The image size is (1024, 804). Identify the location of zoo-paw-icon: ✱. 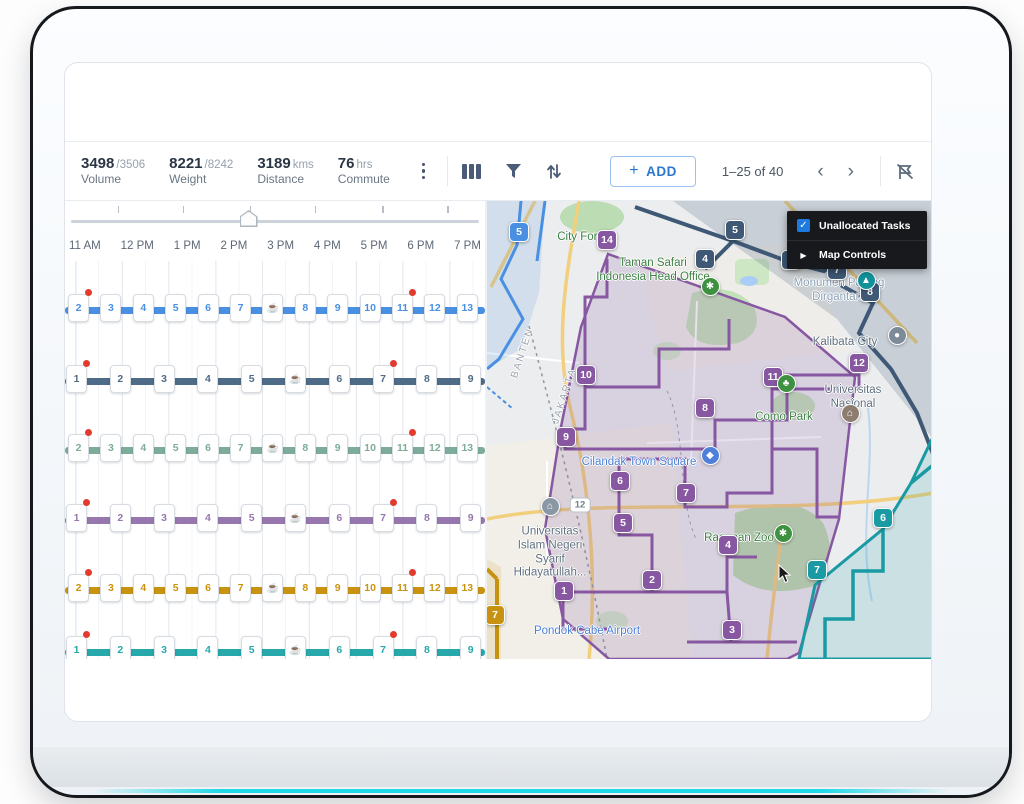
(783, 533).